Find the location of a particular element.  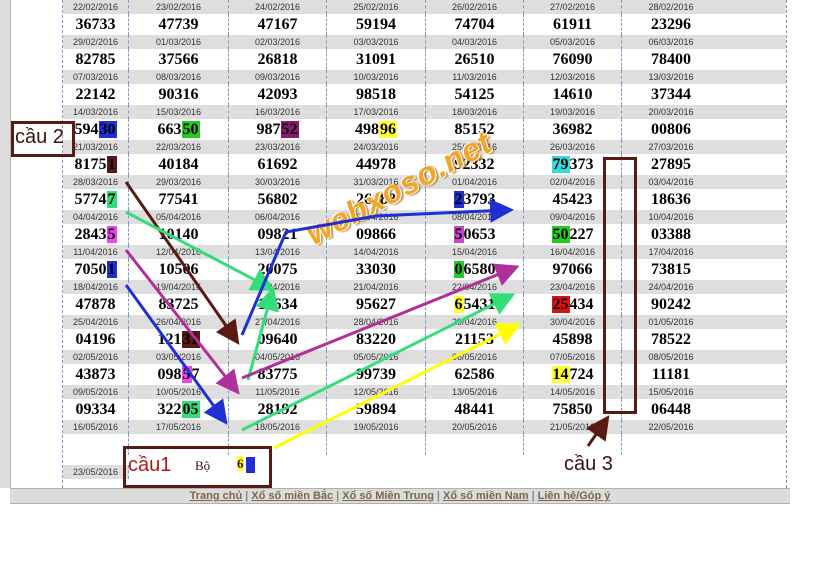

arrow-yellow is located at coordinates (397, 386).